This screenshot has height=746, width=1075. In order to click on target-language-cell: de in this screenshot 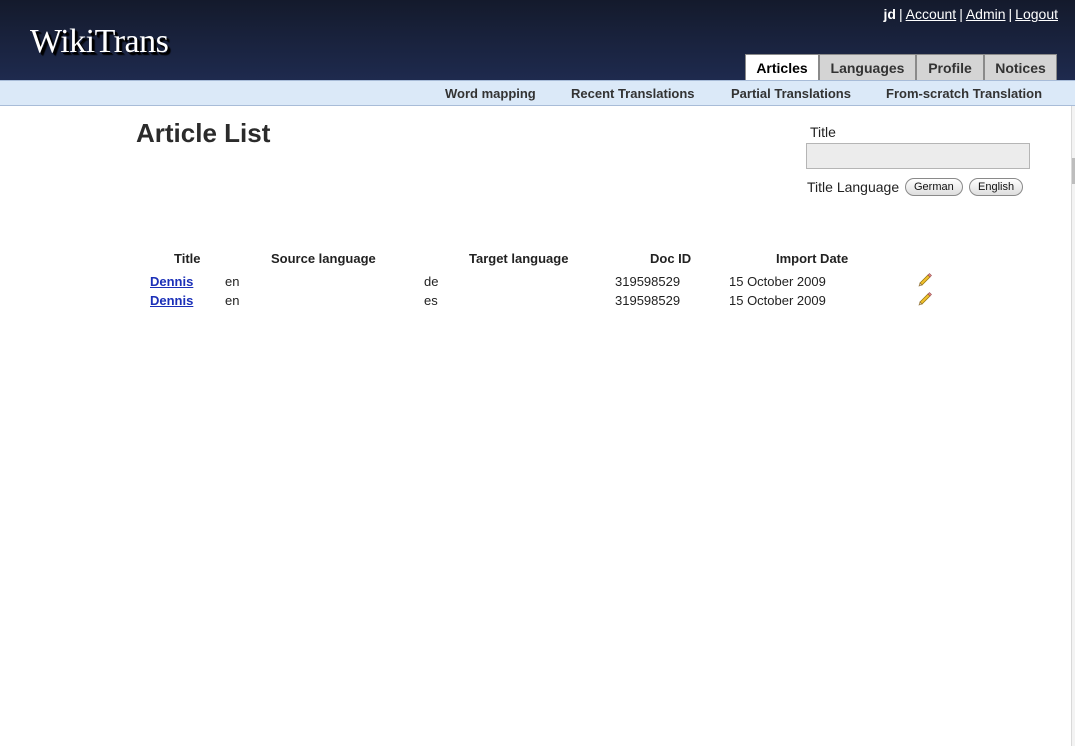, I will do `click(431, 281)`.